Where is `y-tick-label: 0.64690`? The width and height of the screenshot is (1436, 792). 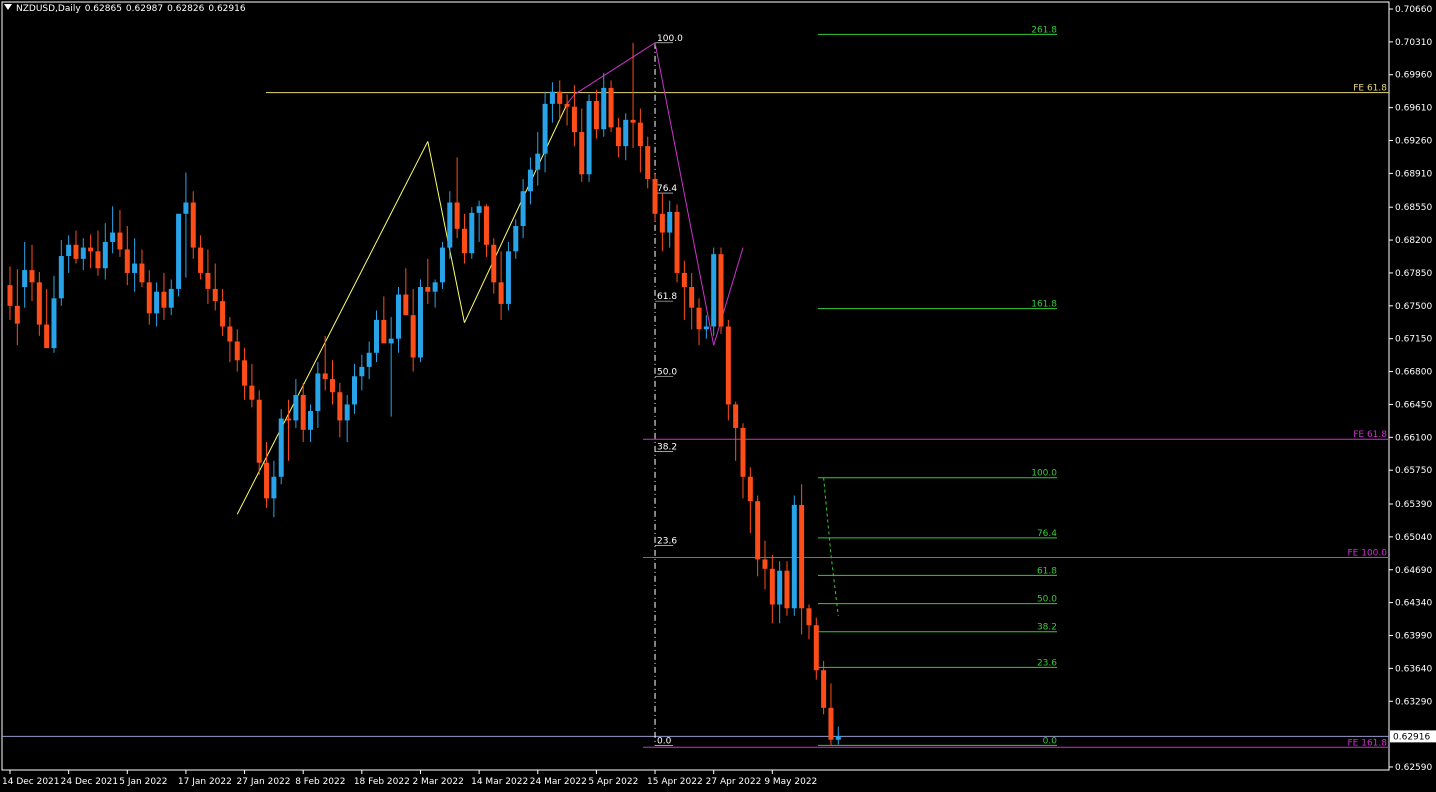
y-tick-label: 0.64690 is located at coordinates (1413, 571).